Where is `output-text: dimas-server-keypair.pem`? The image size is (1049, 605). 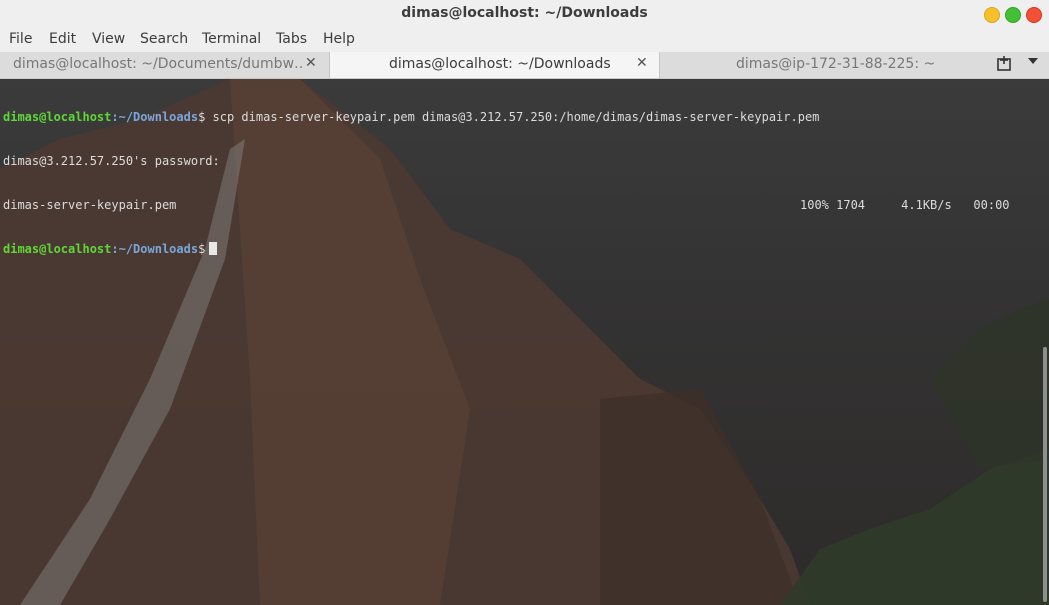 output-text: dimas-server-keypair.pem is located at coordinates (90, 204).